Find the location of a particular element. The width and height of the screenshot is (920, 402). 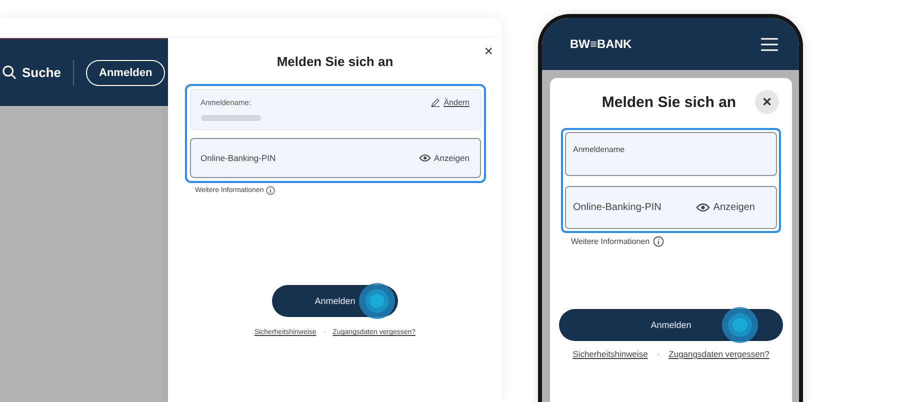

field-label: Anmeldename is located at coordinates (599, 149).